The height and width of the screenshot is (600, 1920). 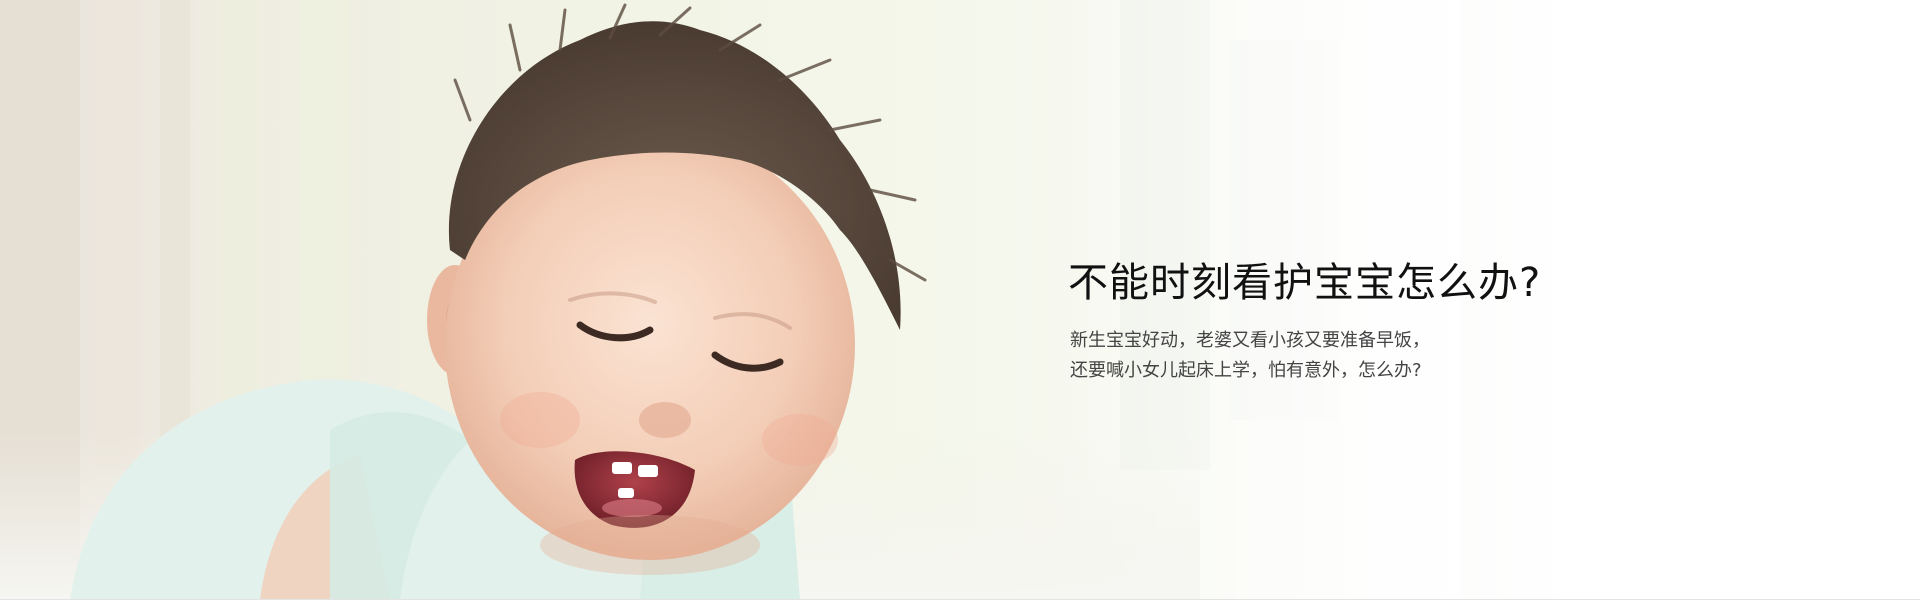 What do you see at coordinates (1246, 370) in the screenshot?
I see `description-line: 还要喊小女儿起床上学，怕有意外，怎么办?` at bounding box center [1246, 370].